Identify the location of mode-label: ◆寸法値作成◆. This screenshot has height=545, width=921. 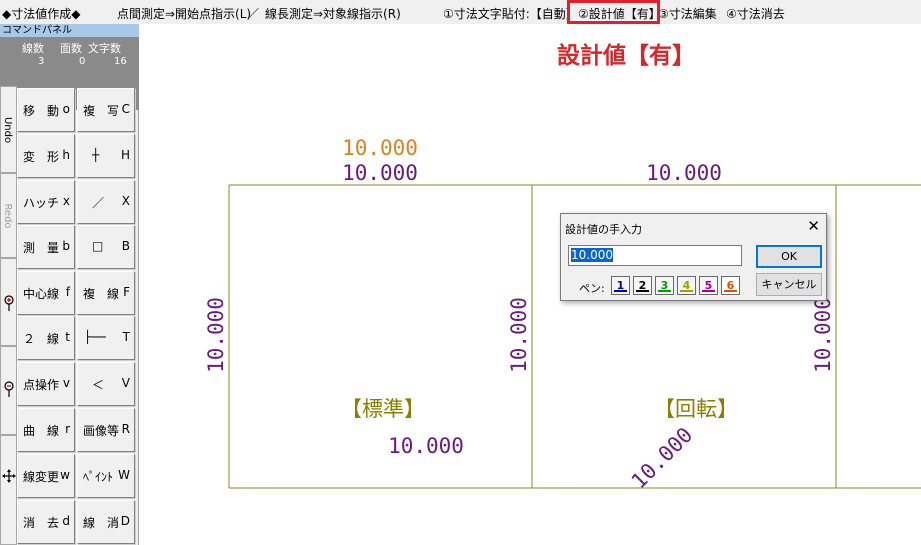
(41, 14).